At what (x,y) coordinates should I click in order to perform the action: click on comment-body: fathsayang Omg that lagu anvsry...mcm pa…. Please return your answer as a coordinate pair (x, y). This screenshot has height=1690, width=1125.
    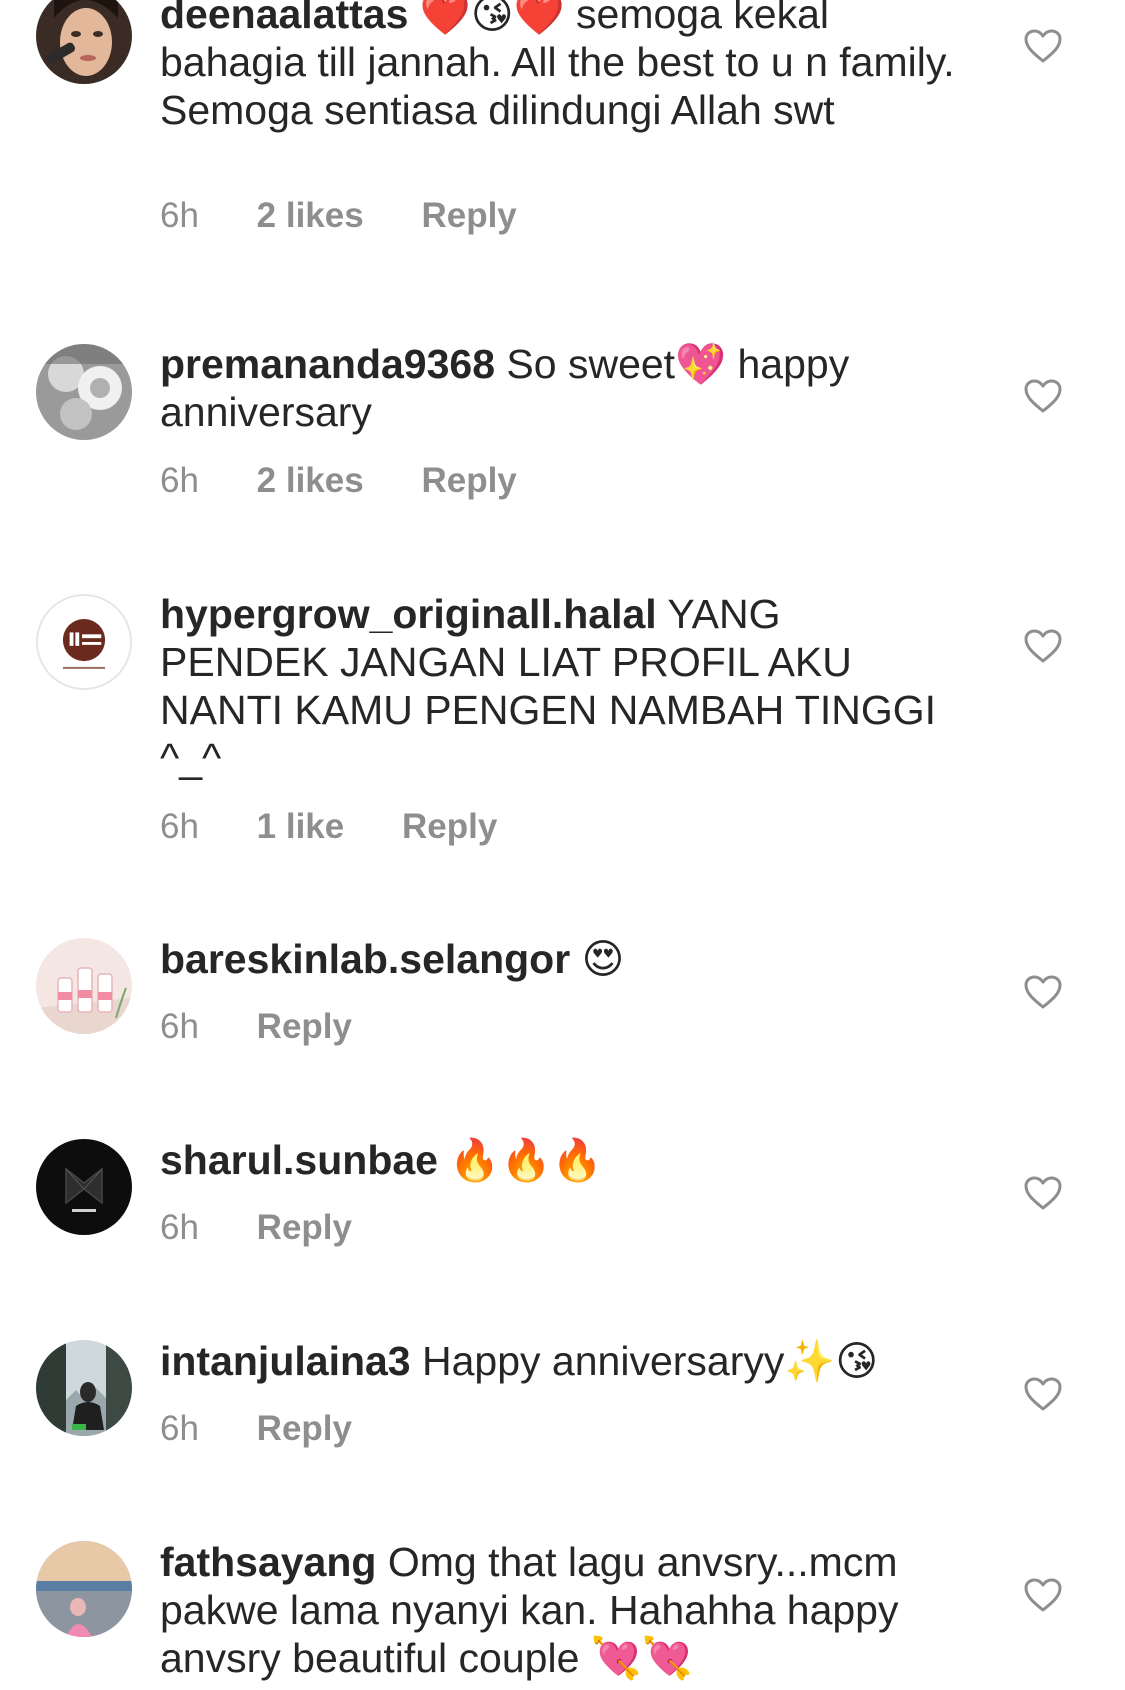
    Looking at the image, I should click on (560, 1610).